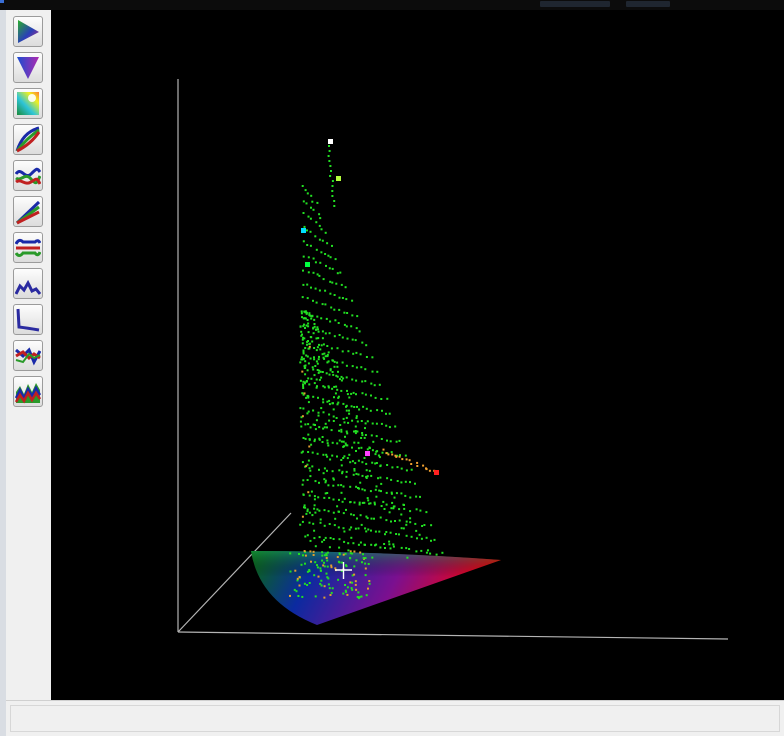 Image resolution: width=784 pixels, height=736 pixels. I want to click on status-bar, so click(395, 718).